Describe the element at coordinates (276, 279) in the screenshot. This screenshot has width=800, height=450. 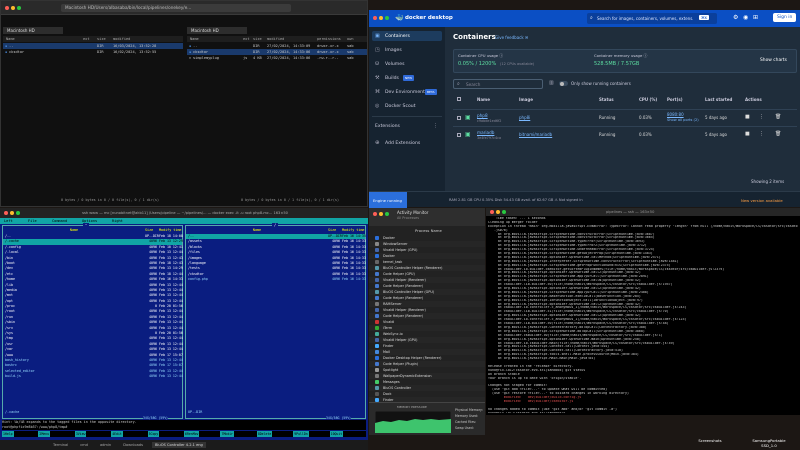
I see `mc-row: config.php 4096 Feb 16 14:33` at that location.